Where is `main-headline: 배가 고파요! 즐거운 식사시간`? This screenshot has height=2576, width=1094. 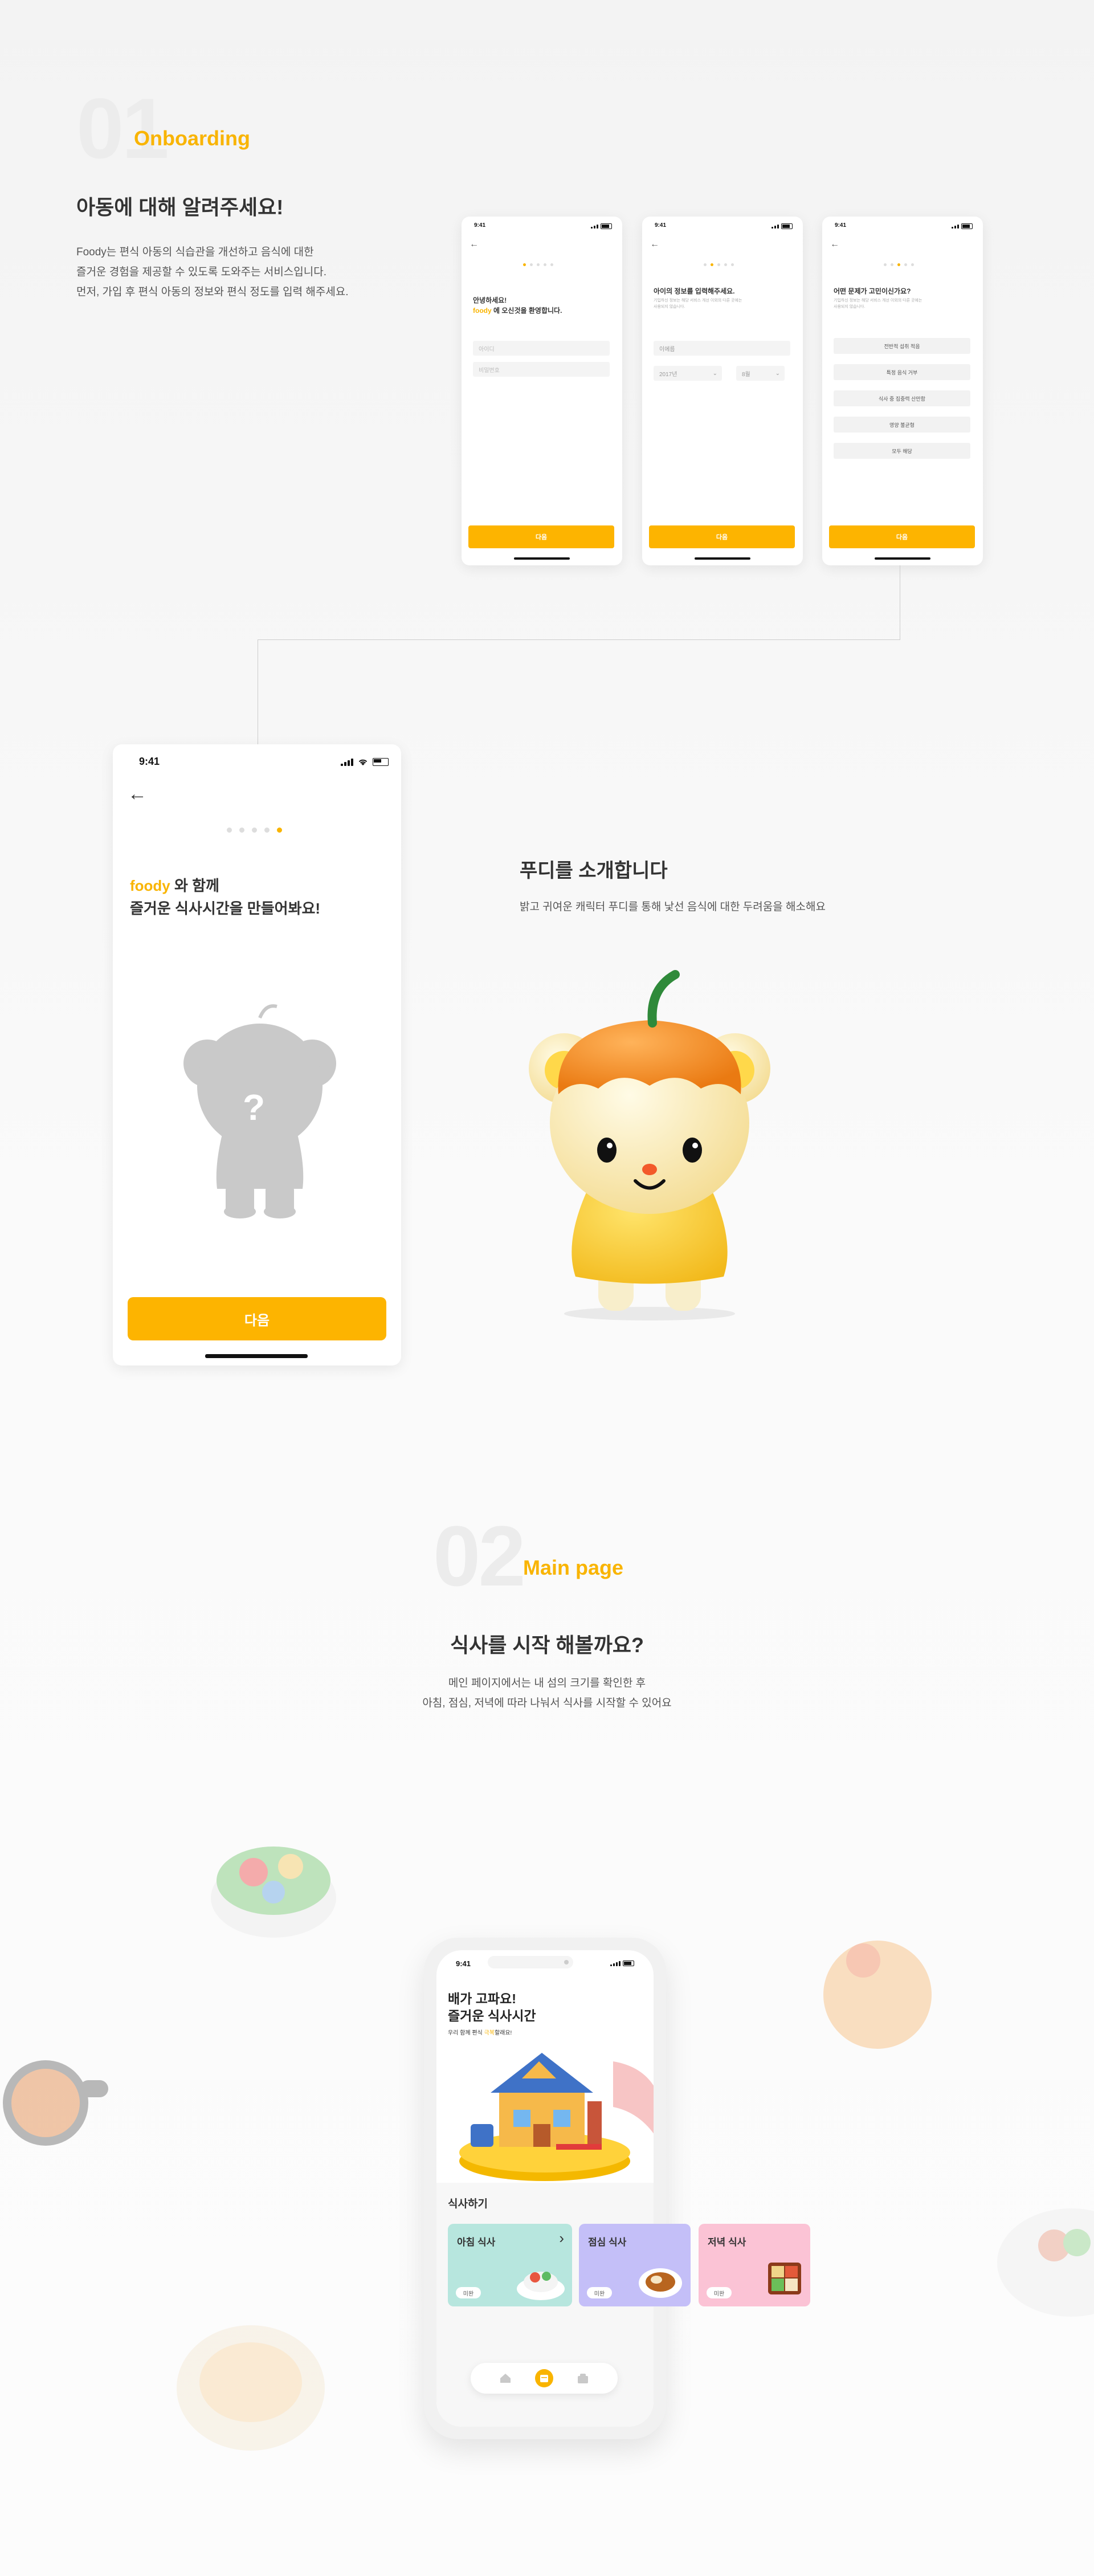 main-headline: 배가 고파요! 즐거운 식사시간 is located at coordinates (492, 2007).